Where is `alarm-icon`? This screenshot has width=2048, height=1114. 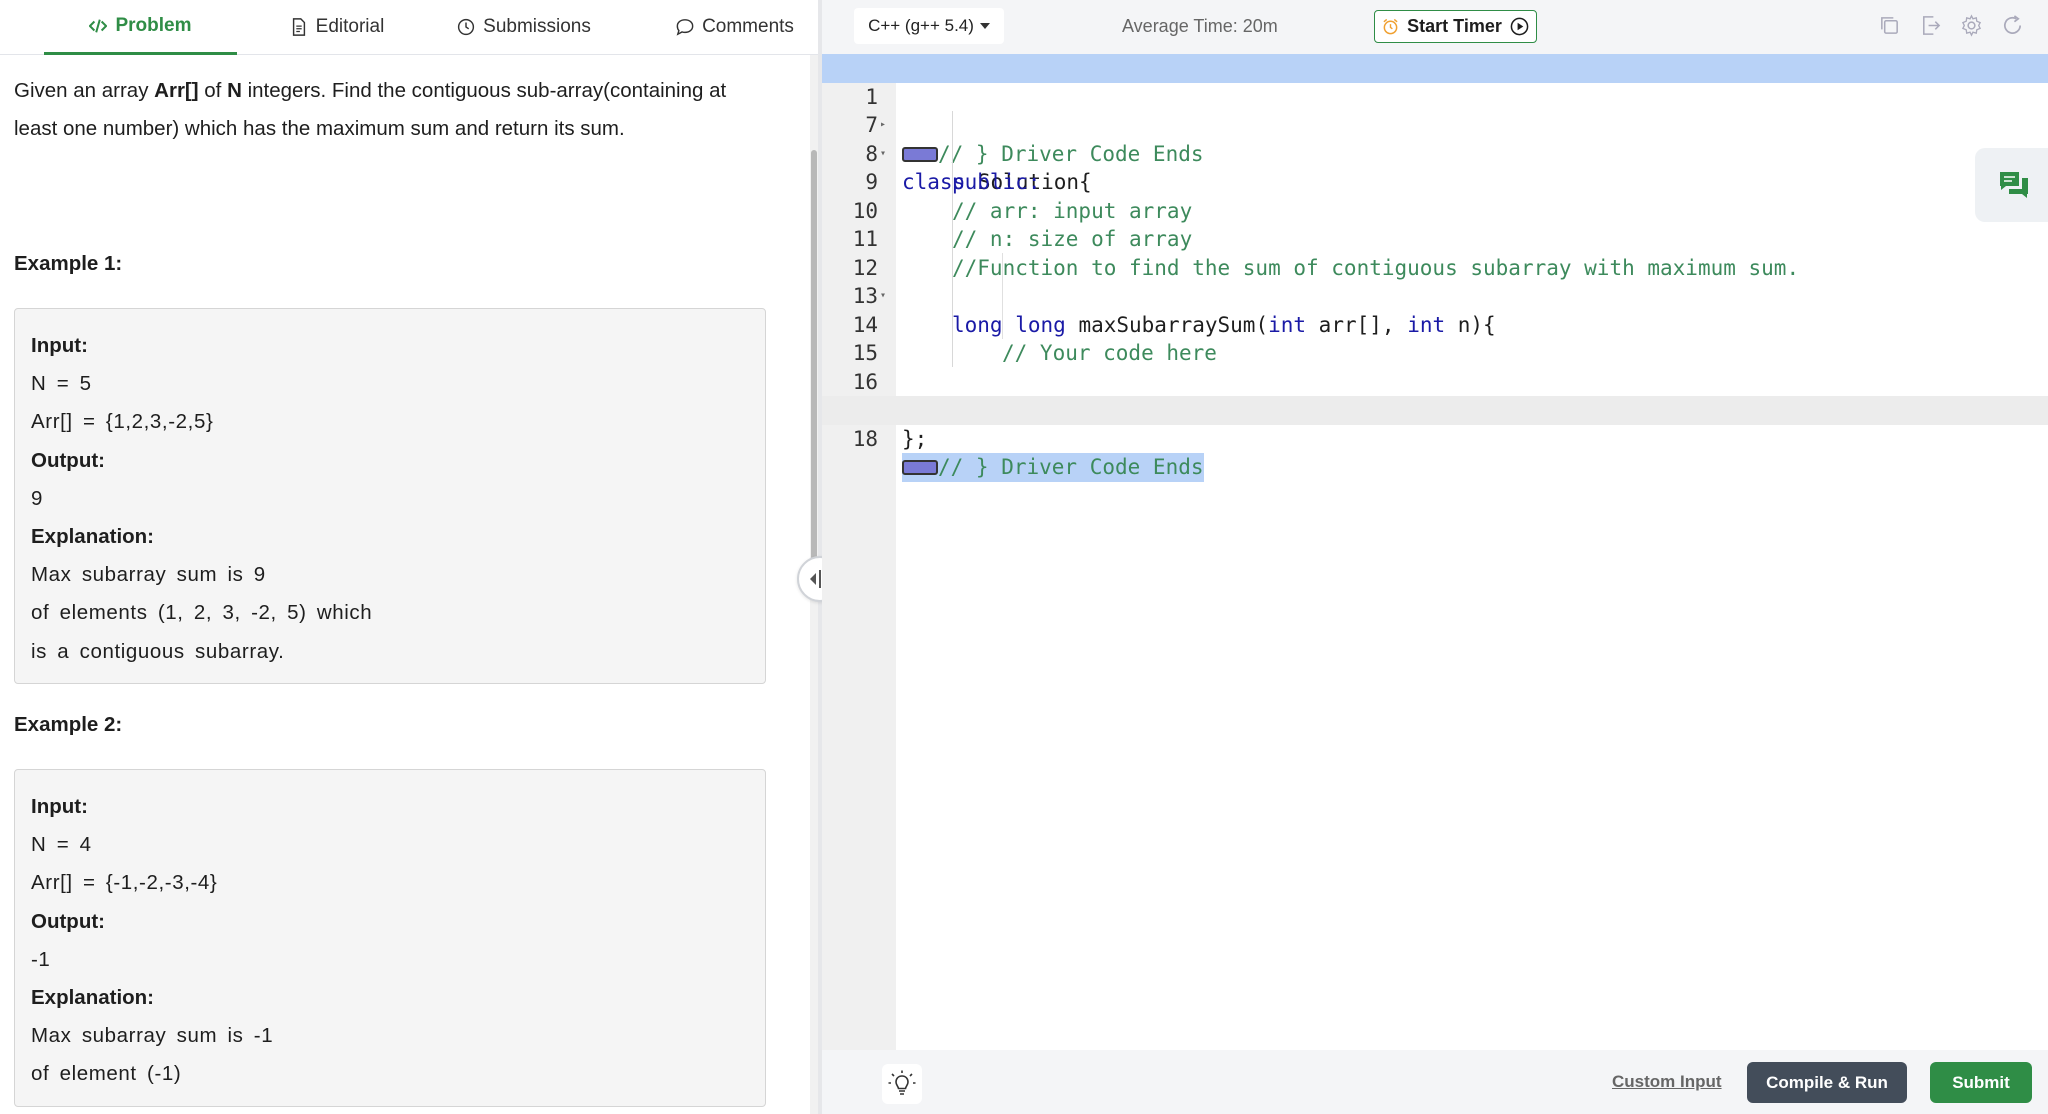 alarm-icon is located at coordinates (1390, 26).